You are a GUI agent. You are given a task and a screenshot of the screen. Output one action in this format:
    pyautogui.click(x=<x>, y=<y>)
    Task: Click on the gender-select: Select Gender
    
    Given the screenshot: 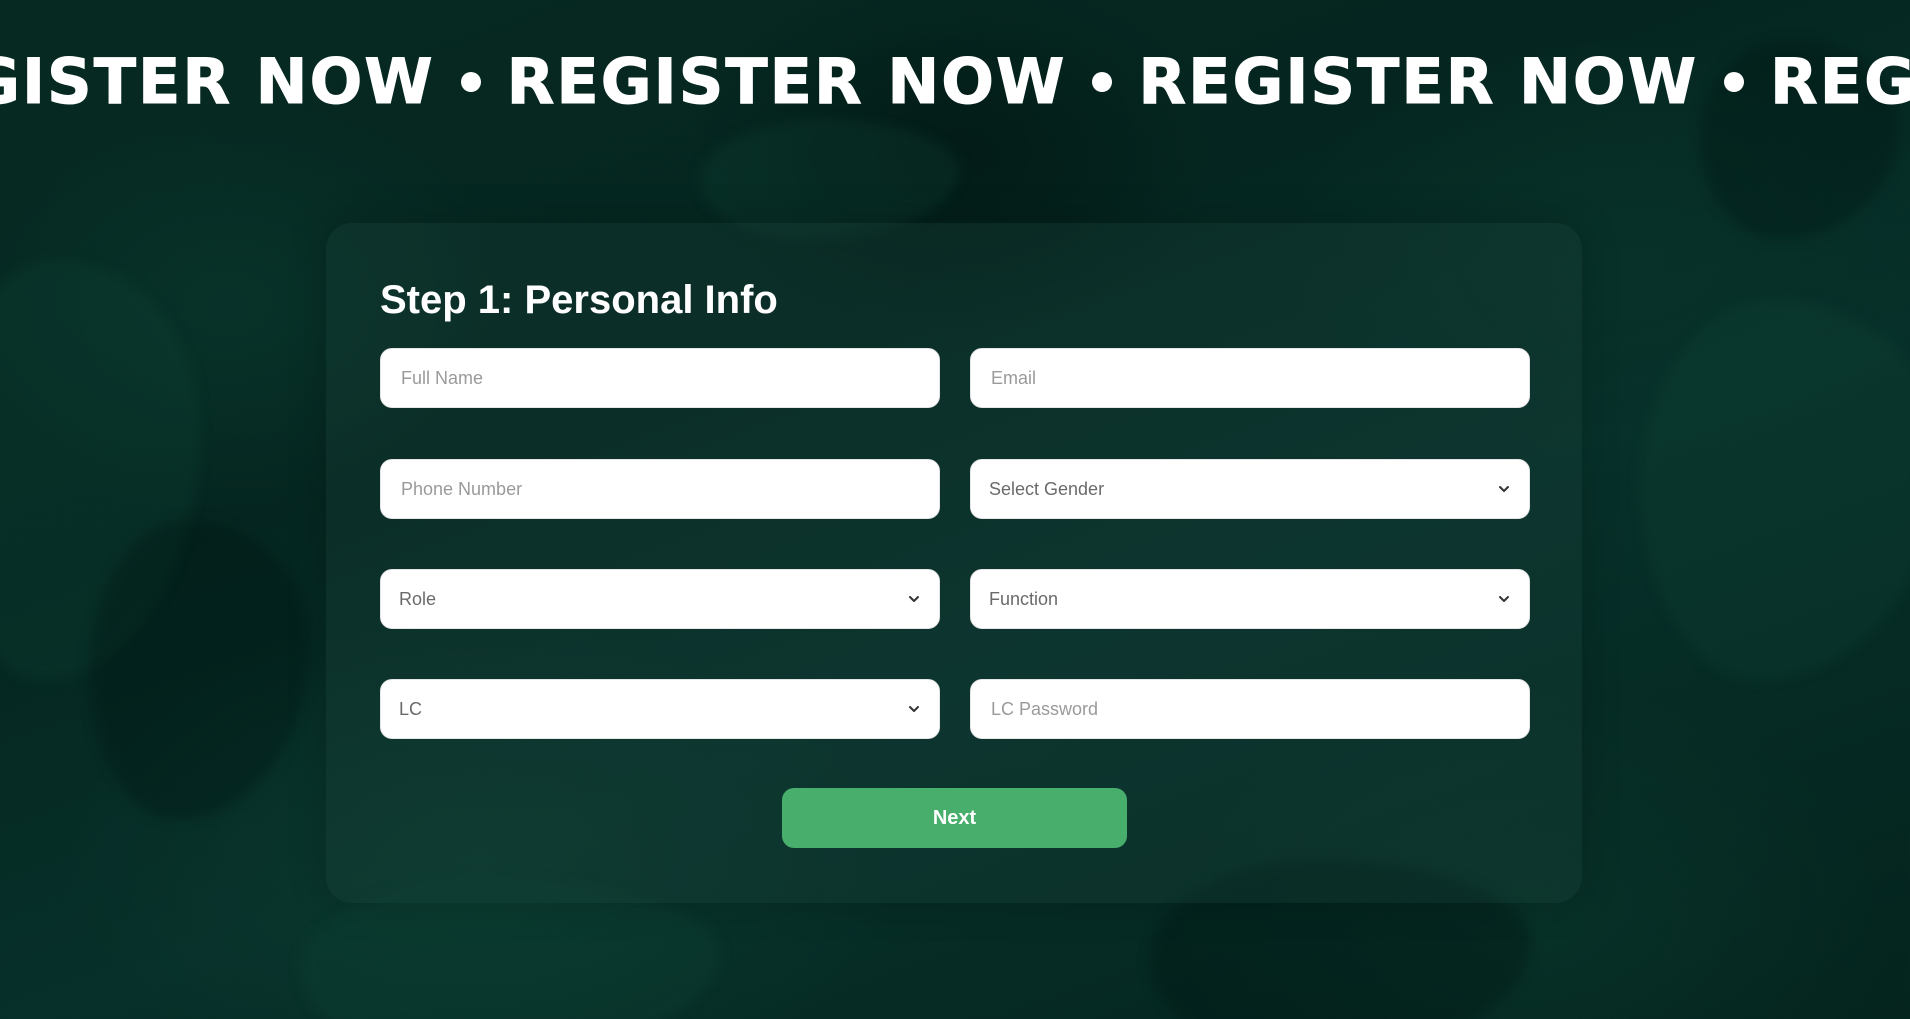 What is the action you would take?
    pyautogui.click(x=1250, y=489)
    